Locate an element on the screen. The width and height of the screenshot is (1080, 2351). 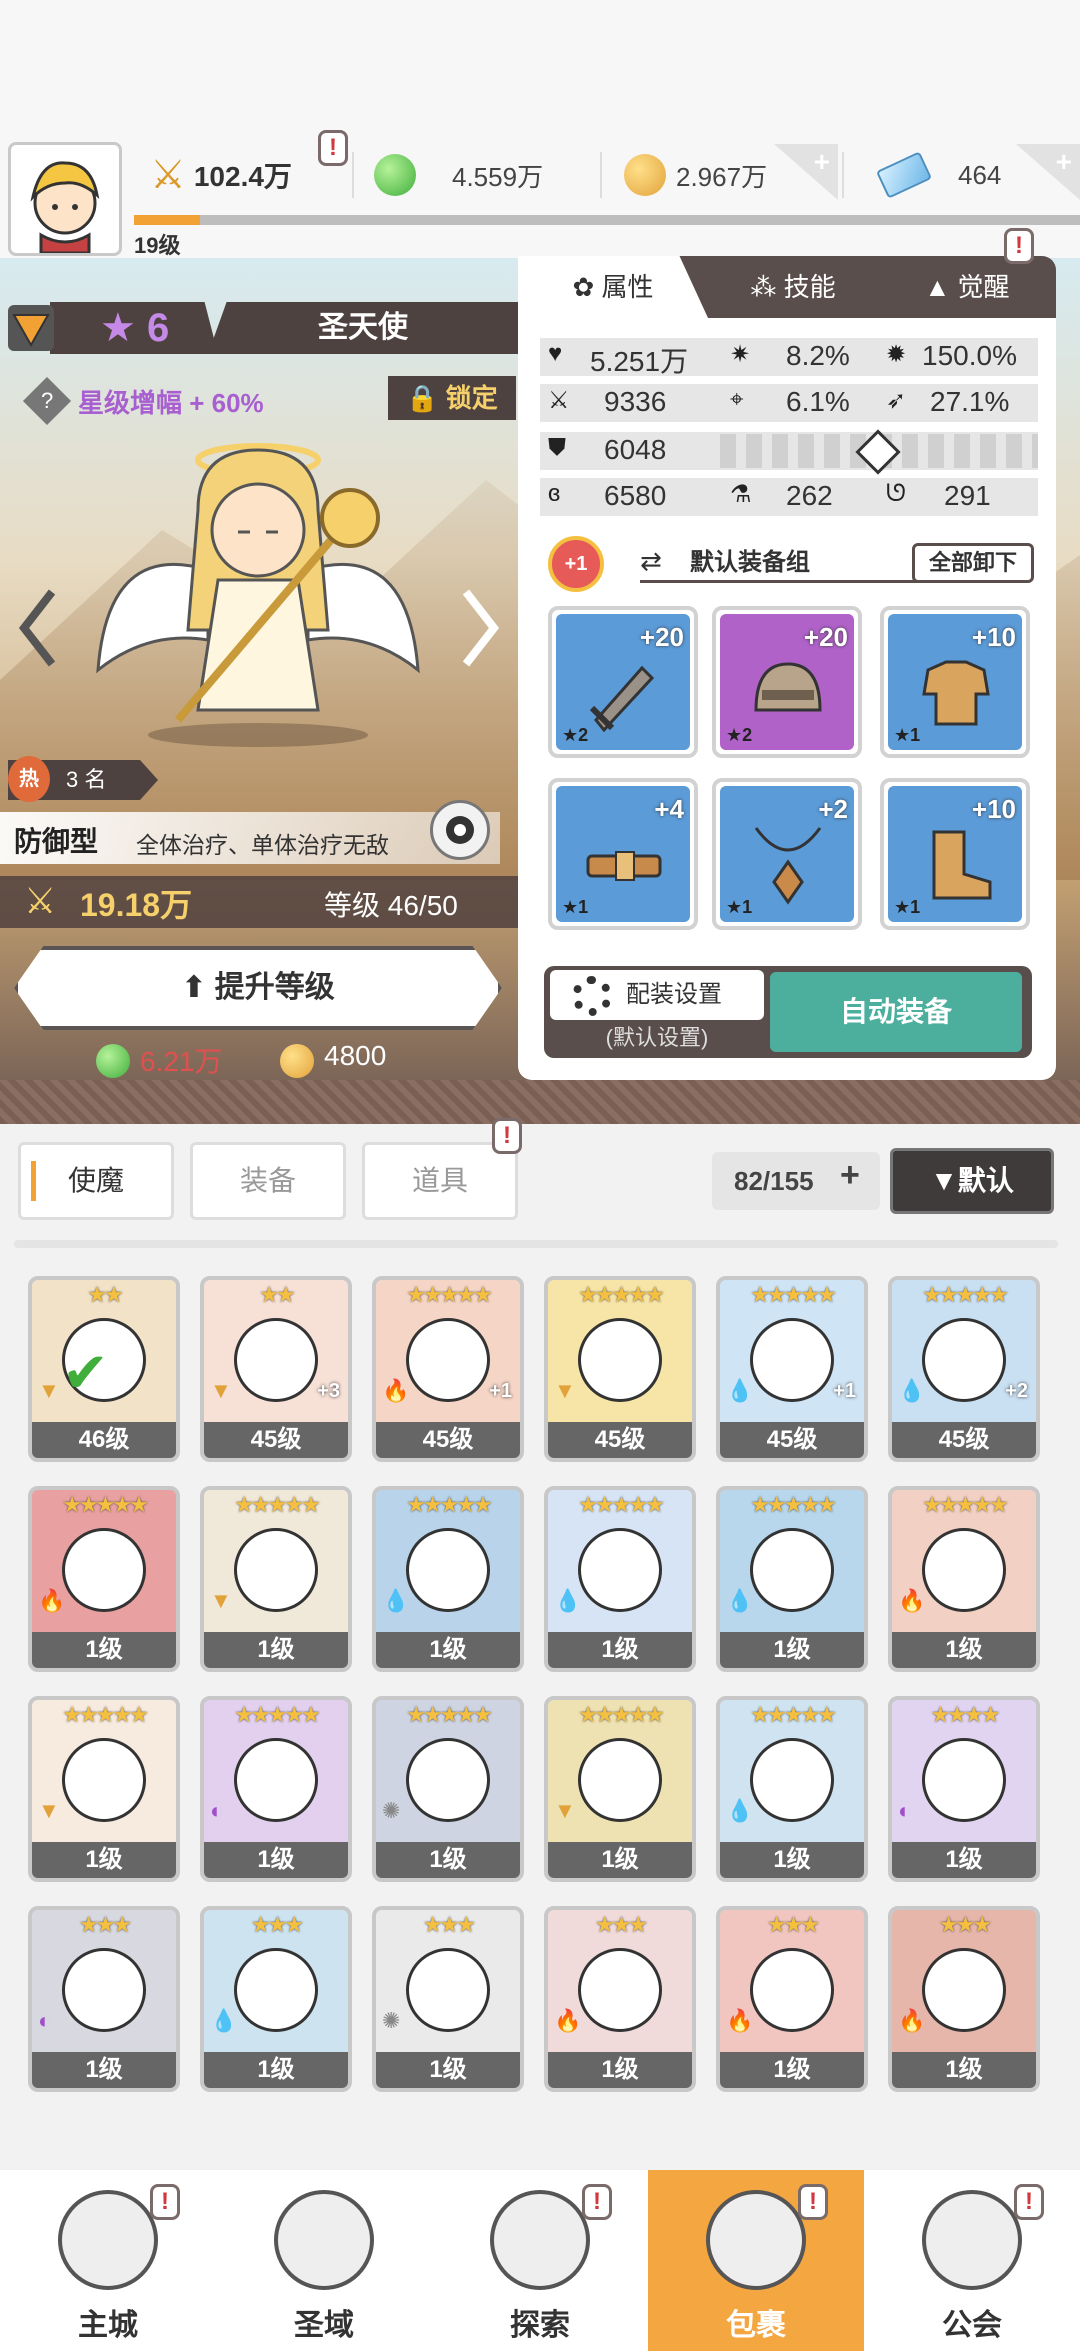
sort-dropdown: ▼默认 is located at coordinates (972, 1181).